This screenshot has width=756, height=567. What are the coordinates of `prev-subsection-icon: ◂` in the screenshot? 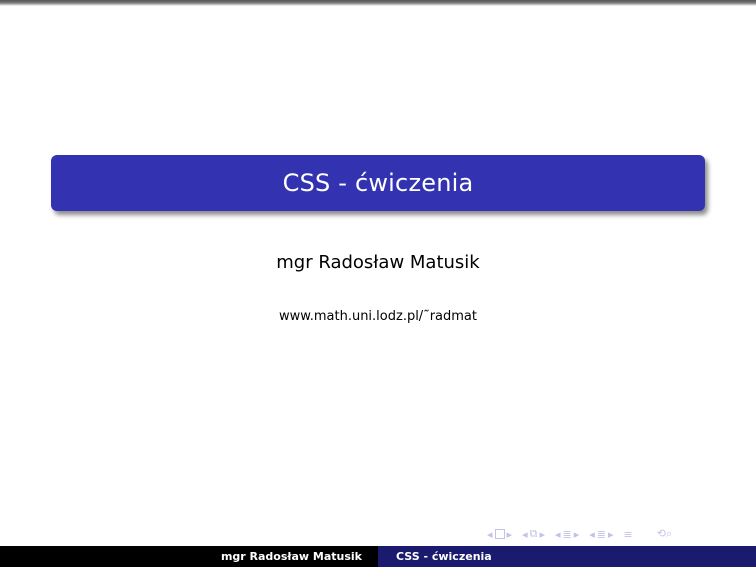 It's located at (558, 534).